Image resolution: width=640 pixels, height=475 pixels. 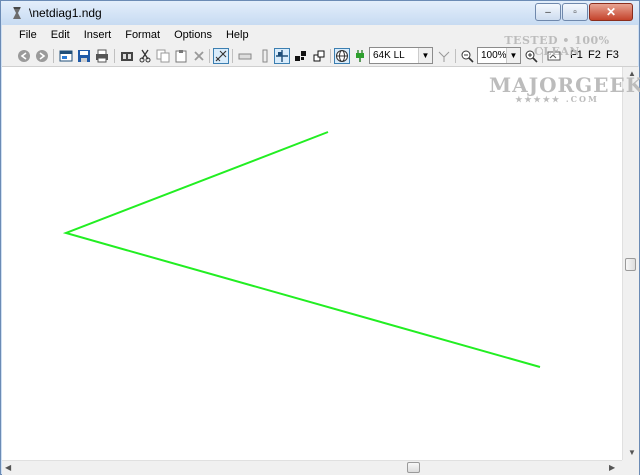 I want to click on zoom-in-icon, so click(x=531, y=56).